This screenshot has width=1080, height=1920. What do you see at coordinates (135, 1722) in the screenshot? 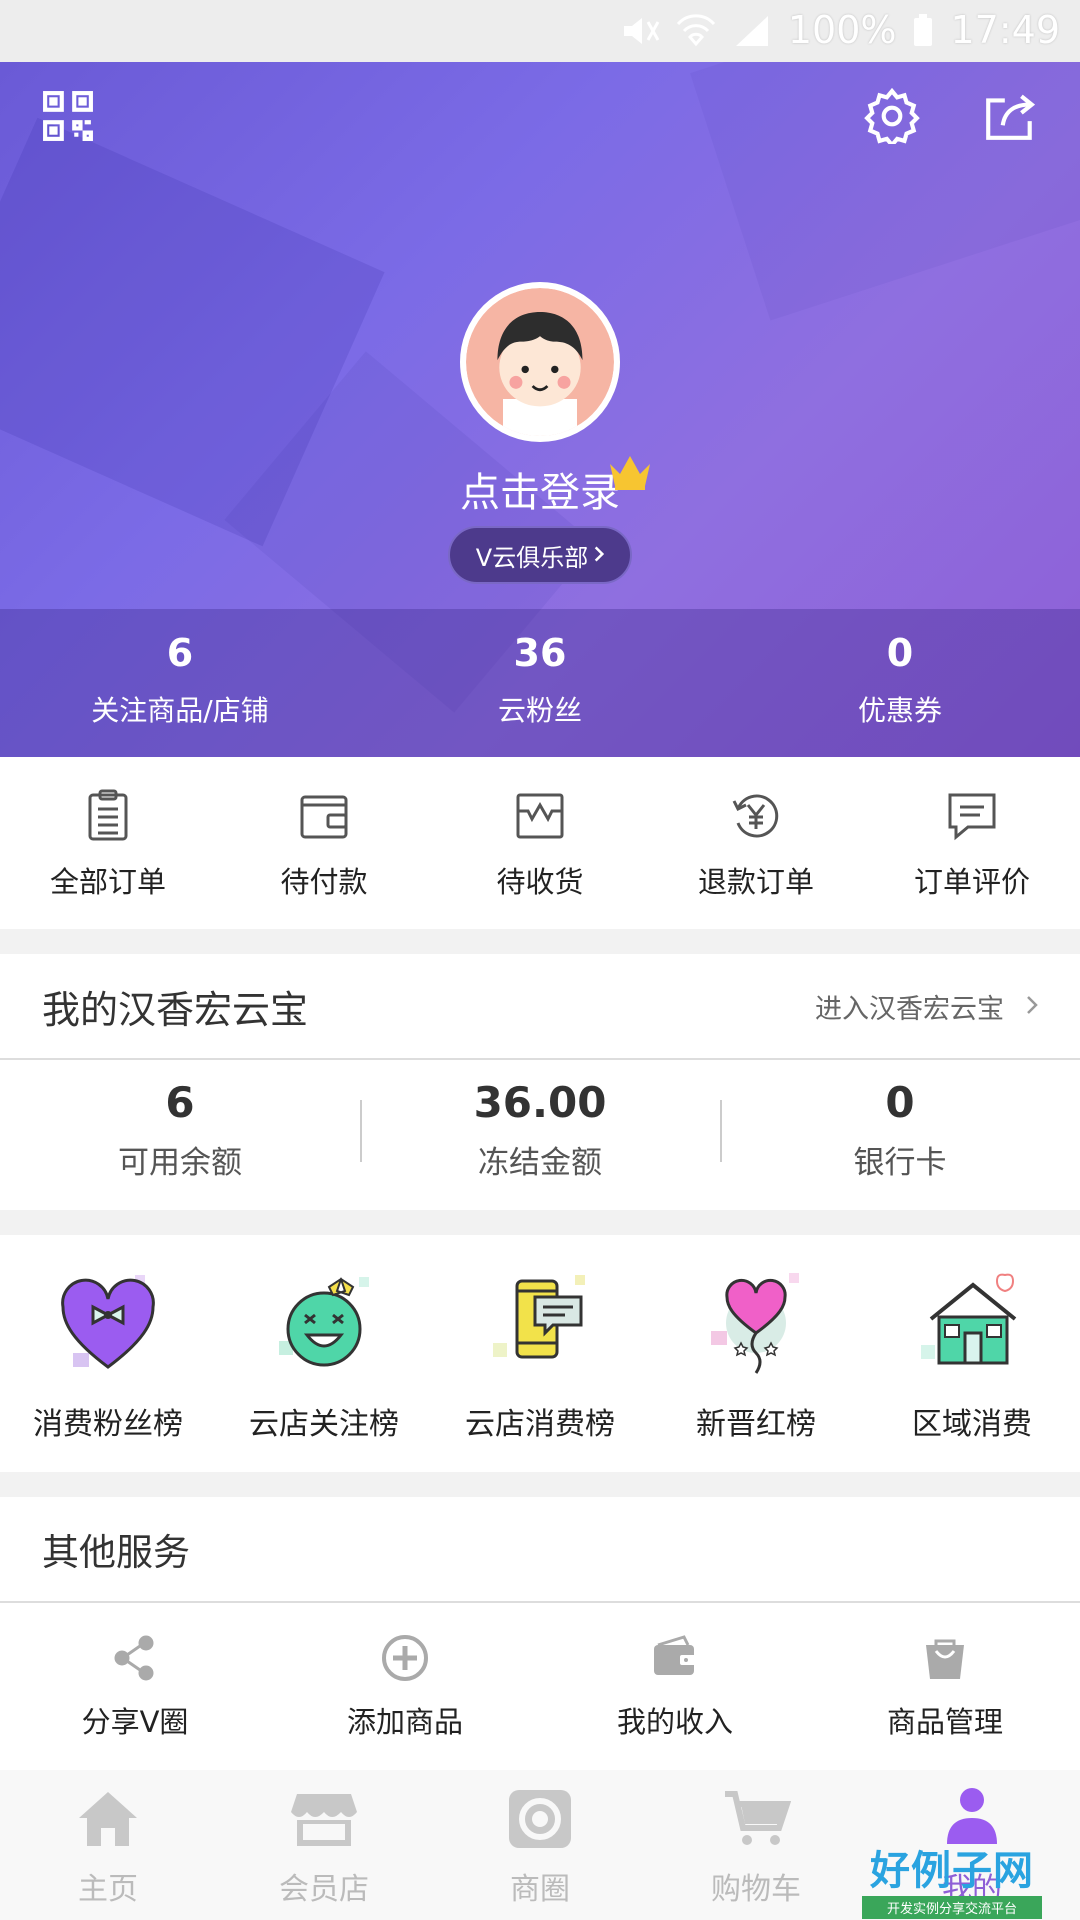
I see `service-label: 分享V圈` at bounding box center [135, 1722].